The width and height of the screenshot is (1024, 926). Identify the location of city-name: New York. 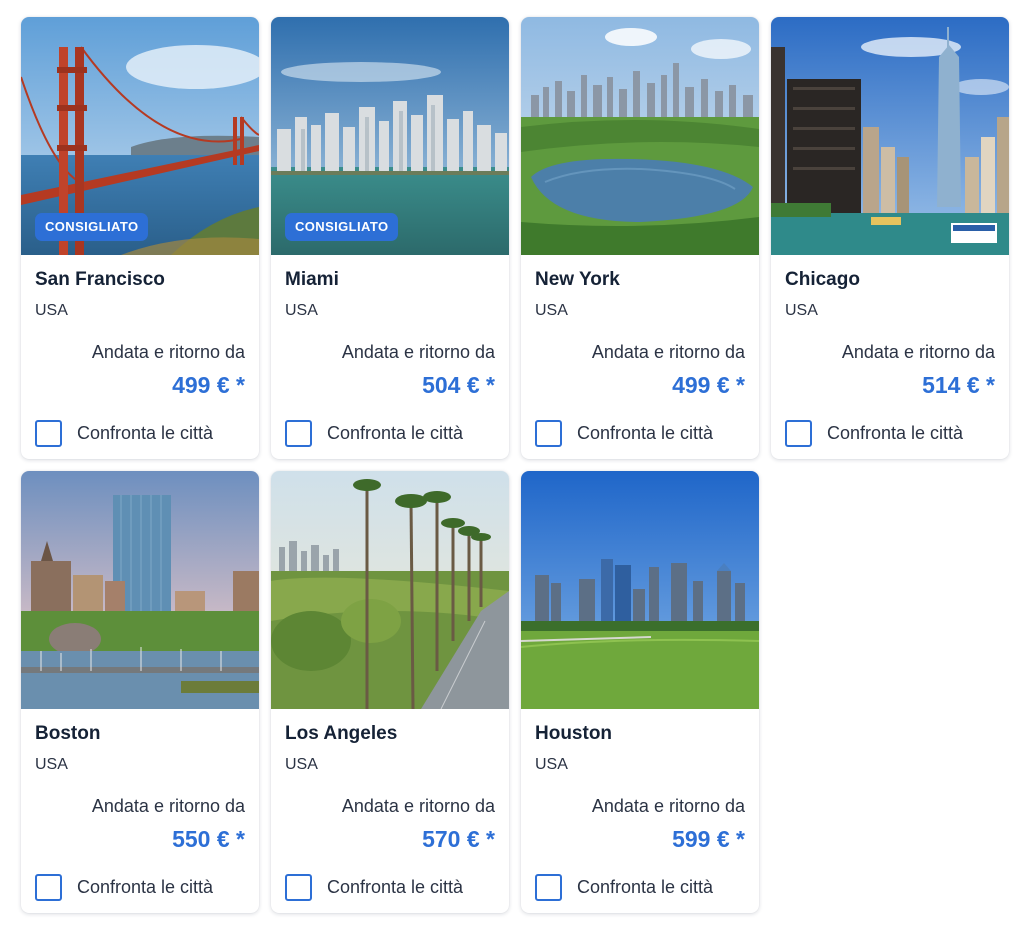
(577, 279).